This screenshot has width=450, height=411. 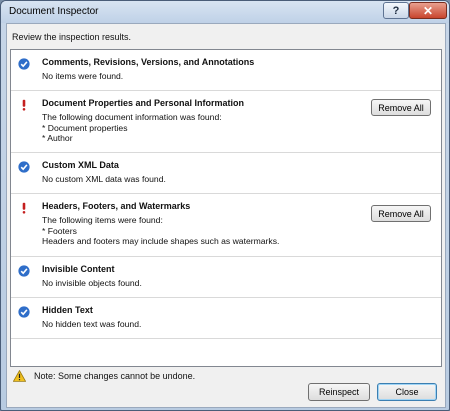 I want to click on result-heading: Custom XML Data, so click(x=80, y=165).